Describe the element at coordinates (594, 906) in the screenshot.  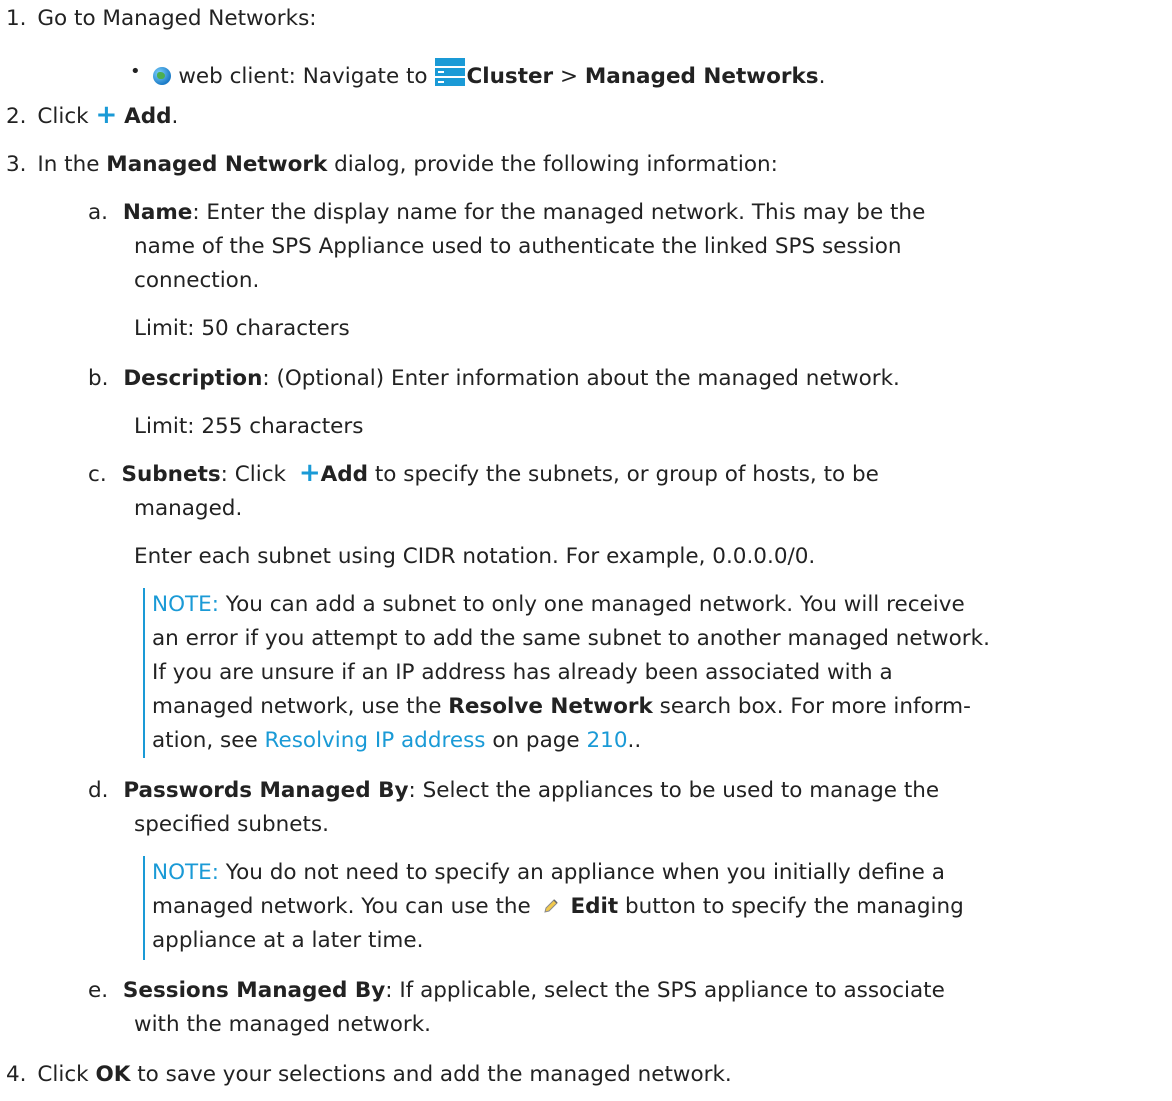
I see `edit-label: Edit` at that location.